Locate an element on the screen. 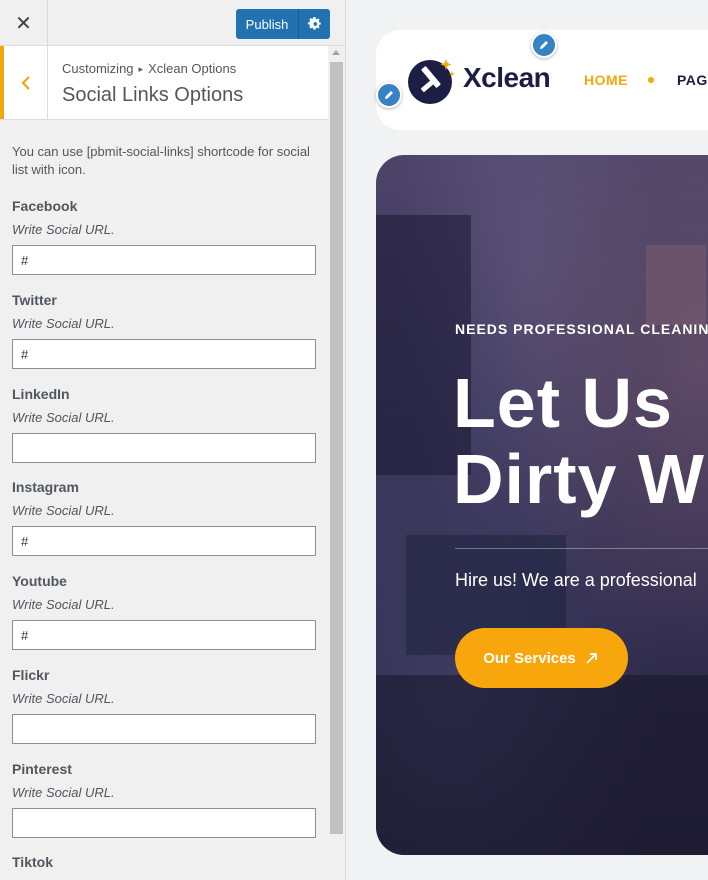 This screenshot has height=880, width=708. hero-title-line1: Let Us is located at coordinates (563, 403).